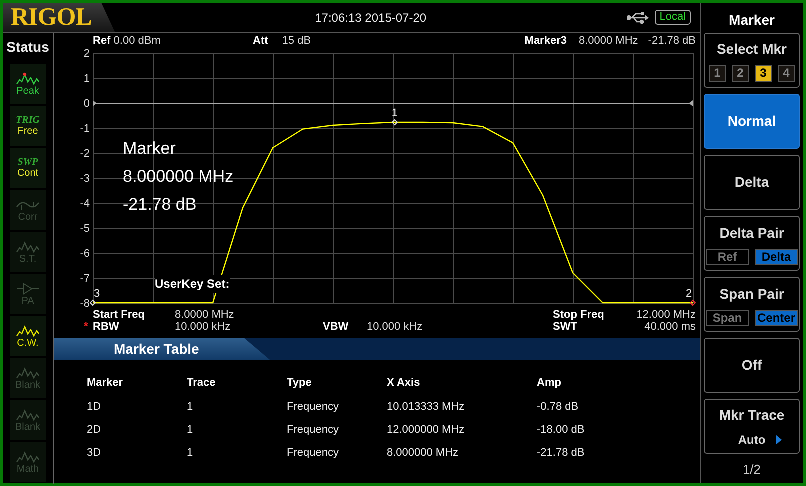 Image resolution: width=806 pixels, height=486 pixels. I want to click on y-tick-label: -5, so click(85, 229).